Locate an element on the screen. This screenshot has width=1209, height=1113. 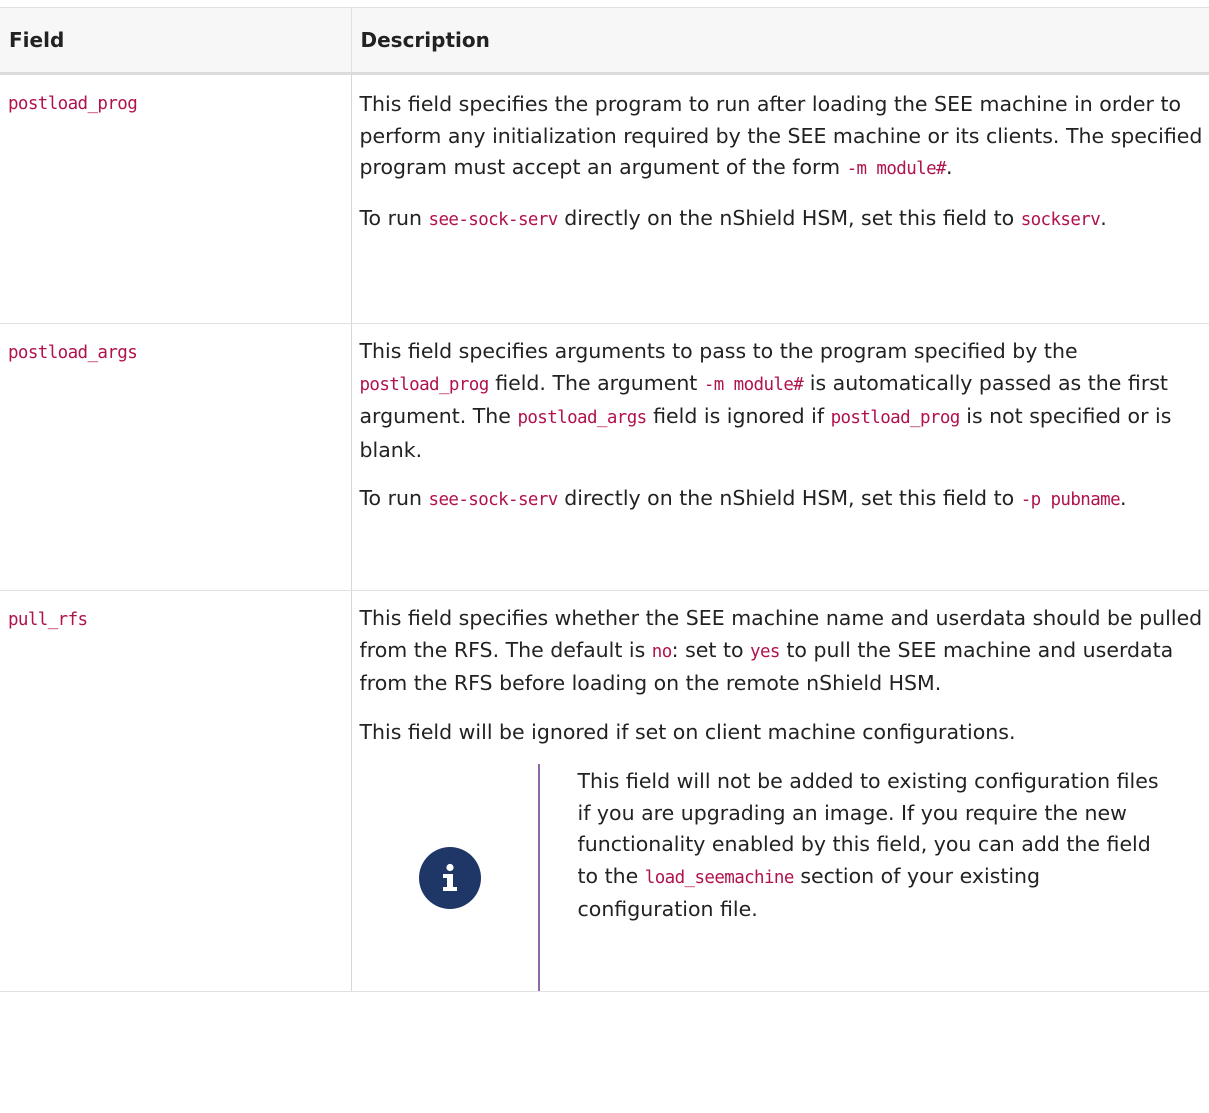
info-glyph-icon is located at coordinates (449, 877).